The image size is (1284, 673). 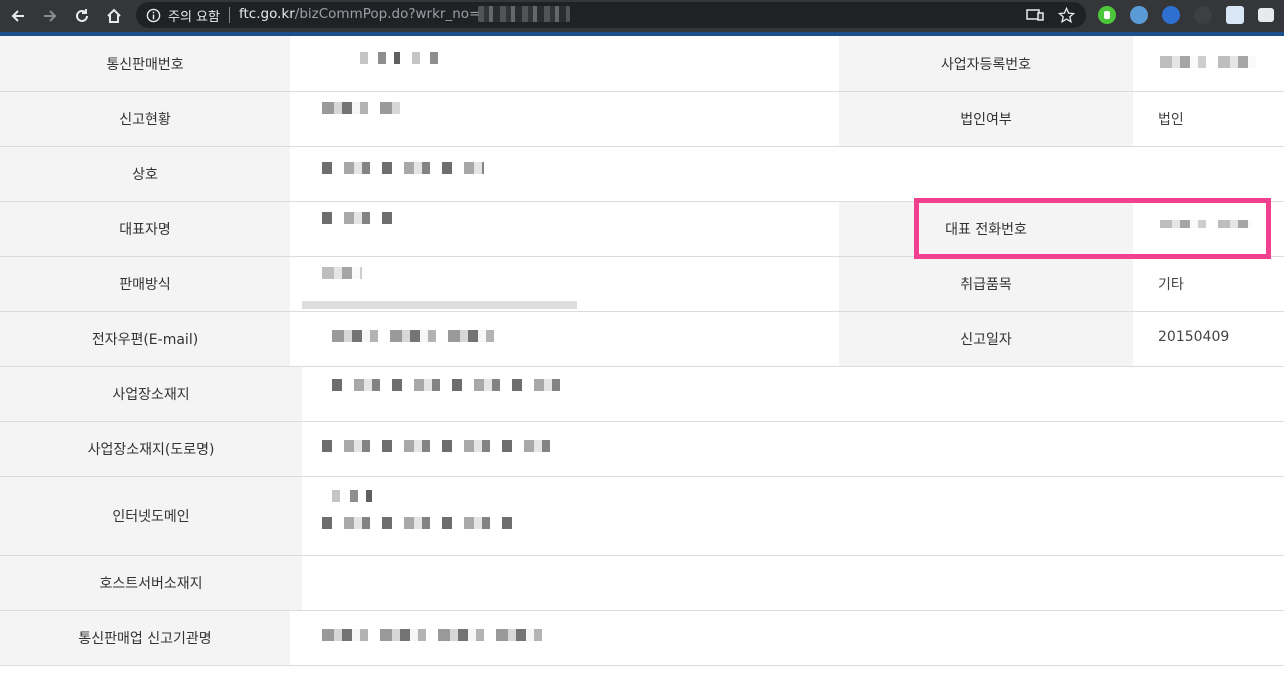 I want to click on table-row-host-server-location: 호스트서버소재지, so click(x=642, y=583).